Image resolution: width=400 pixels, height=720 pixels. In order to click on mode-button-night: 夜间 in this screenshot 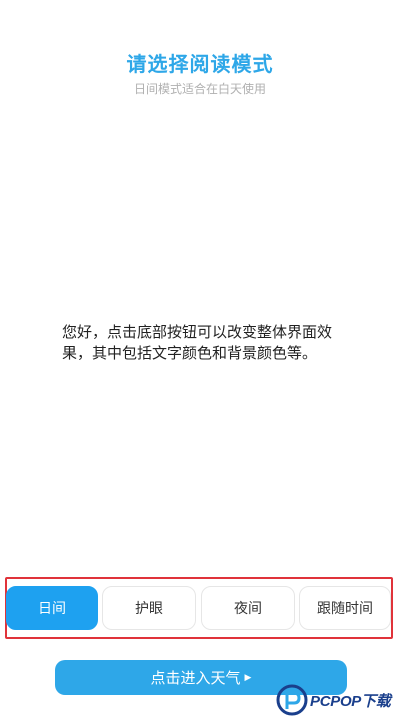, I will do `click(248, 608)`.